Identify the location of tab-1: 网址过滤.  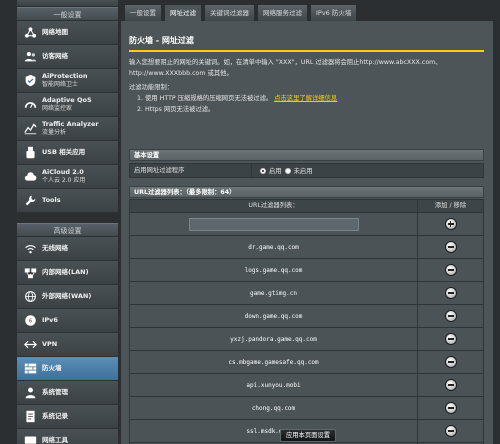
(183, 12).